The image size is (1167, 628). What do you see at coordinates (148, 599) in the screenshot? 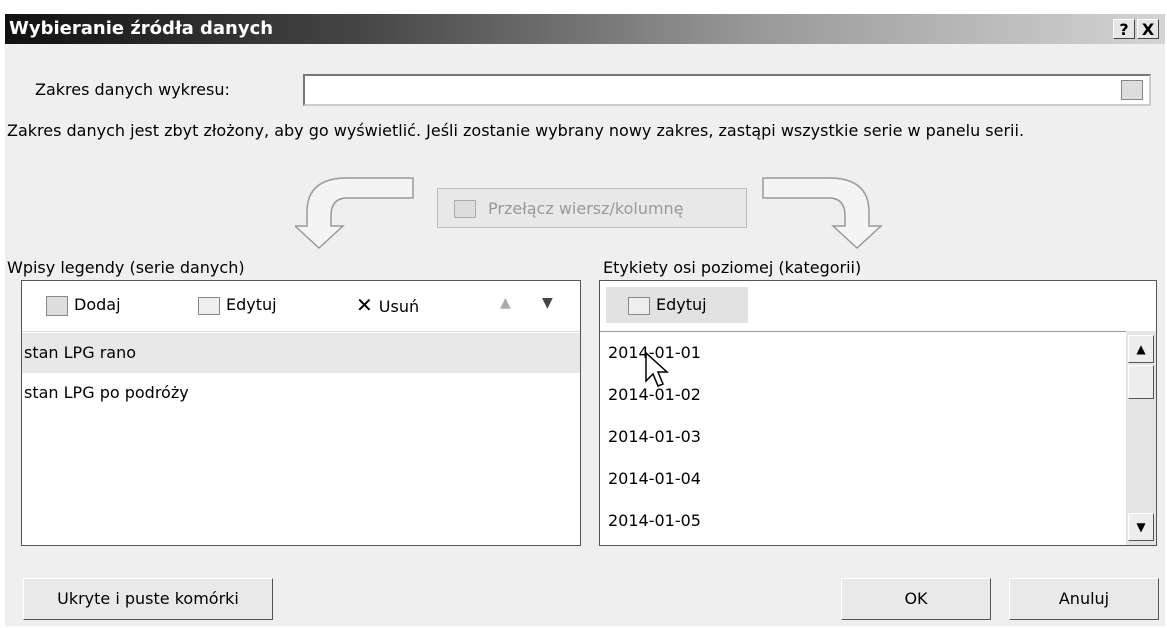
I see `hidden-empty-cells-button: Ukryte i puste komórki` at bounding box center [148, 599].